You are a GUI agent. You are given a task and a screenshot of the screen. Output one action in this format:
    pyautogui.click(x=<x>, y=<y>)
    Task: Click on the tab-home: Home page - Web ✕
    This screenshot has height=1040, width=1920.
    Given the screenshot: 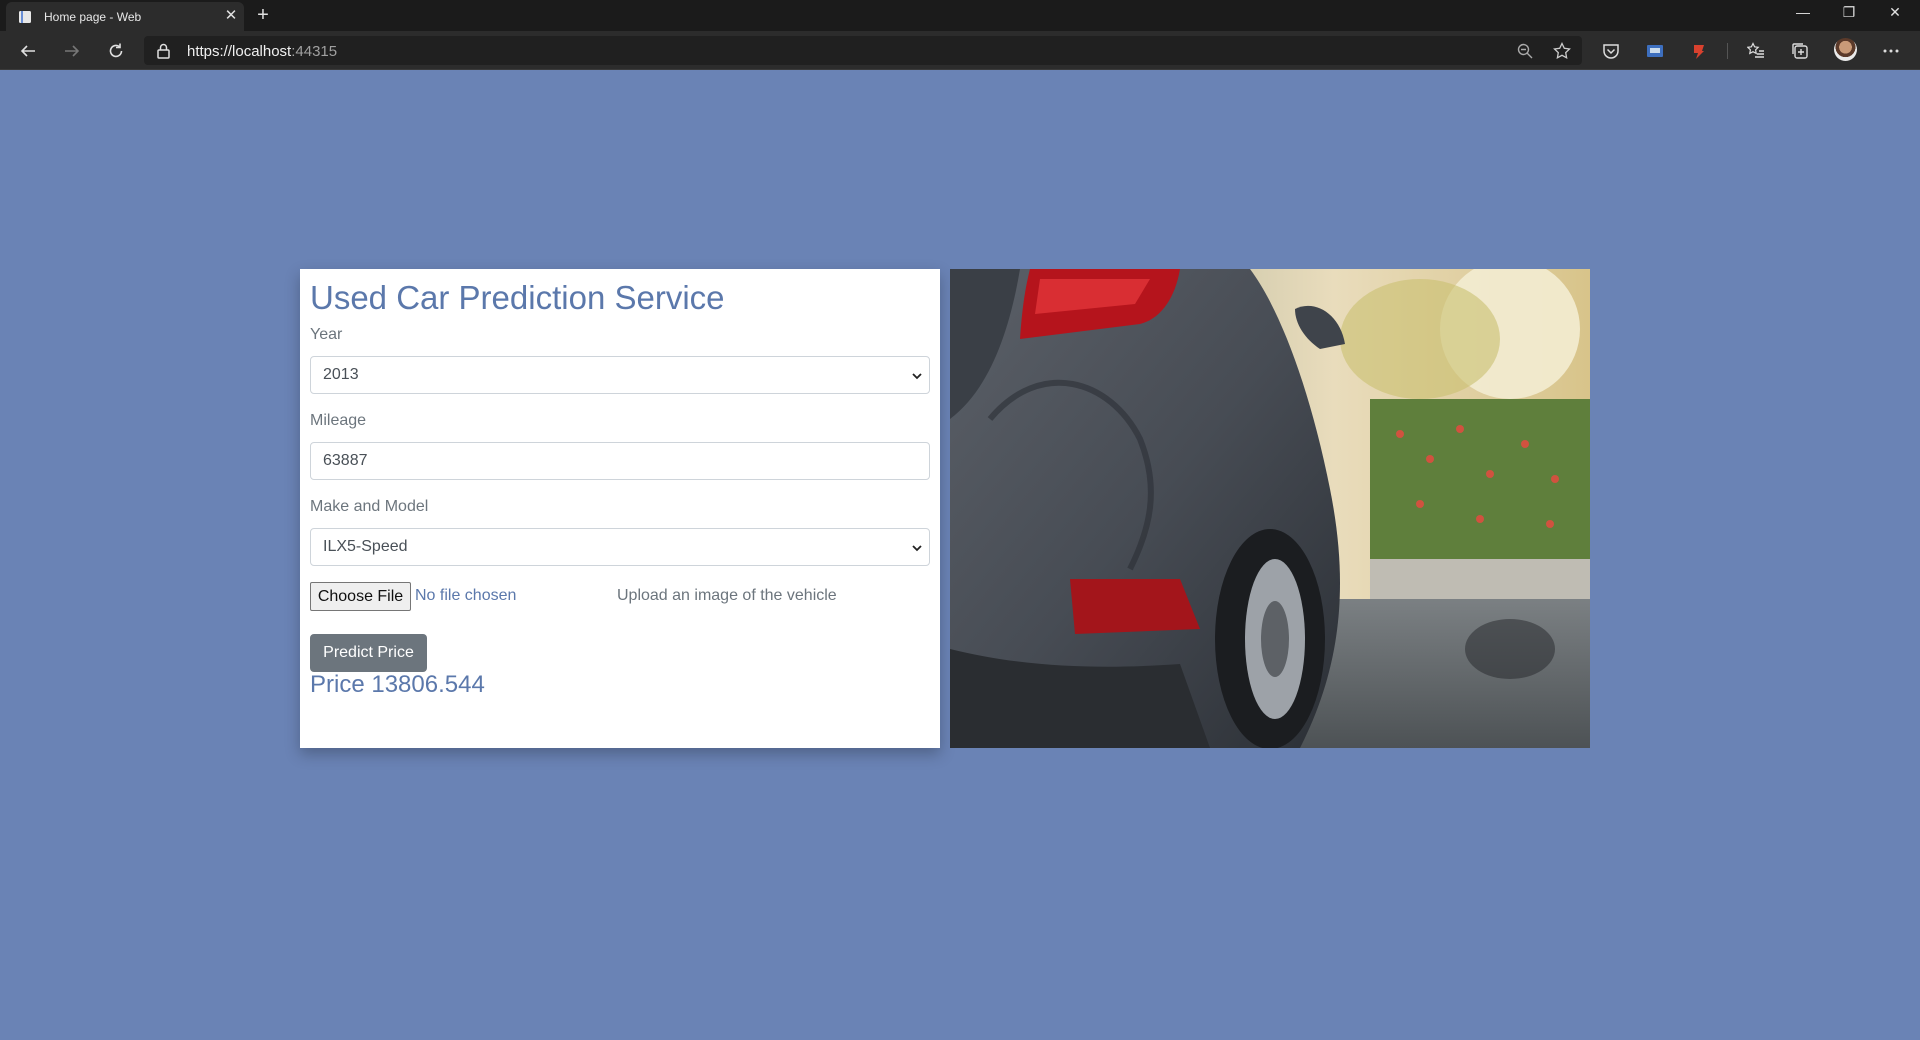 What is the action you would take?
    pyautogui.click(x=125, y=16)
    